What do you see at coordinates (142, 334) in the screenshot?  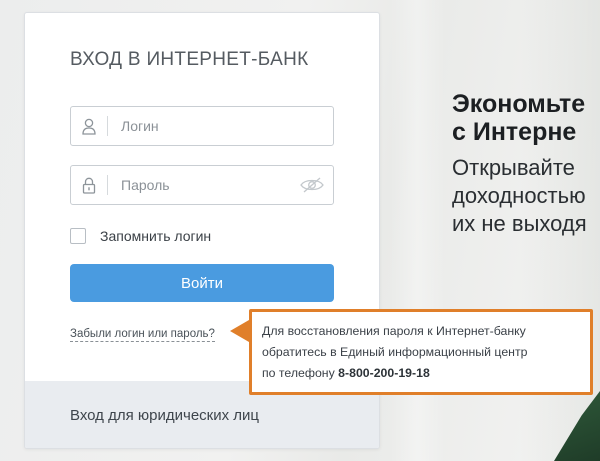 I see `forgot-password-link: Забыли логин или пароль?` at bounding box center [142, 334].